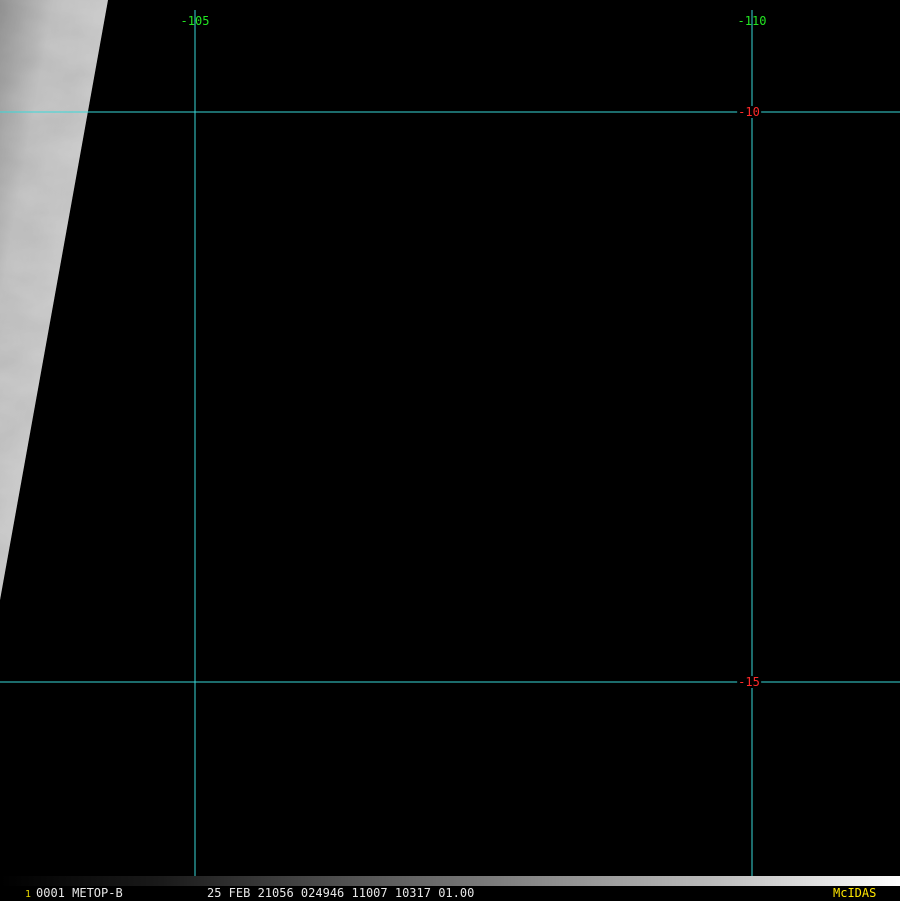 The image size is (900, 901). I want to click on image-timestamp: 25 FEB 21056 024946 11007 10317 01.00, so click(341, 893).